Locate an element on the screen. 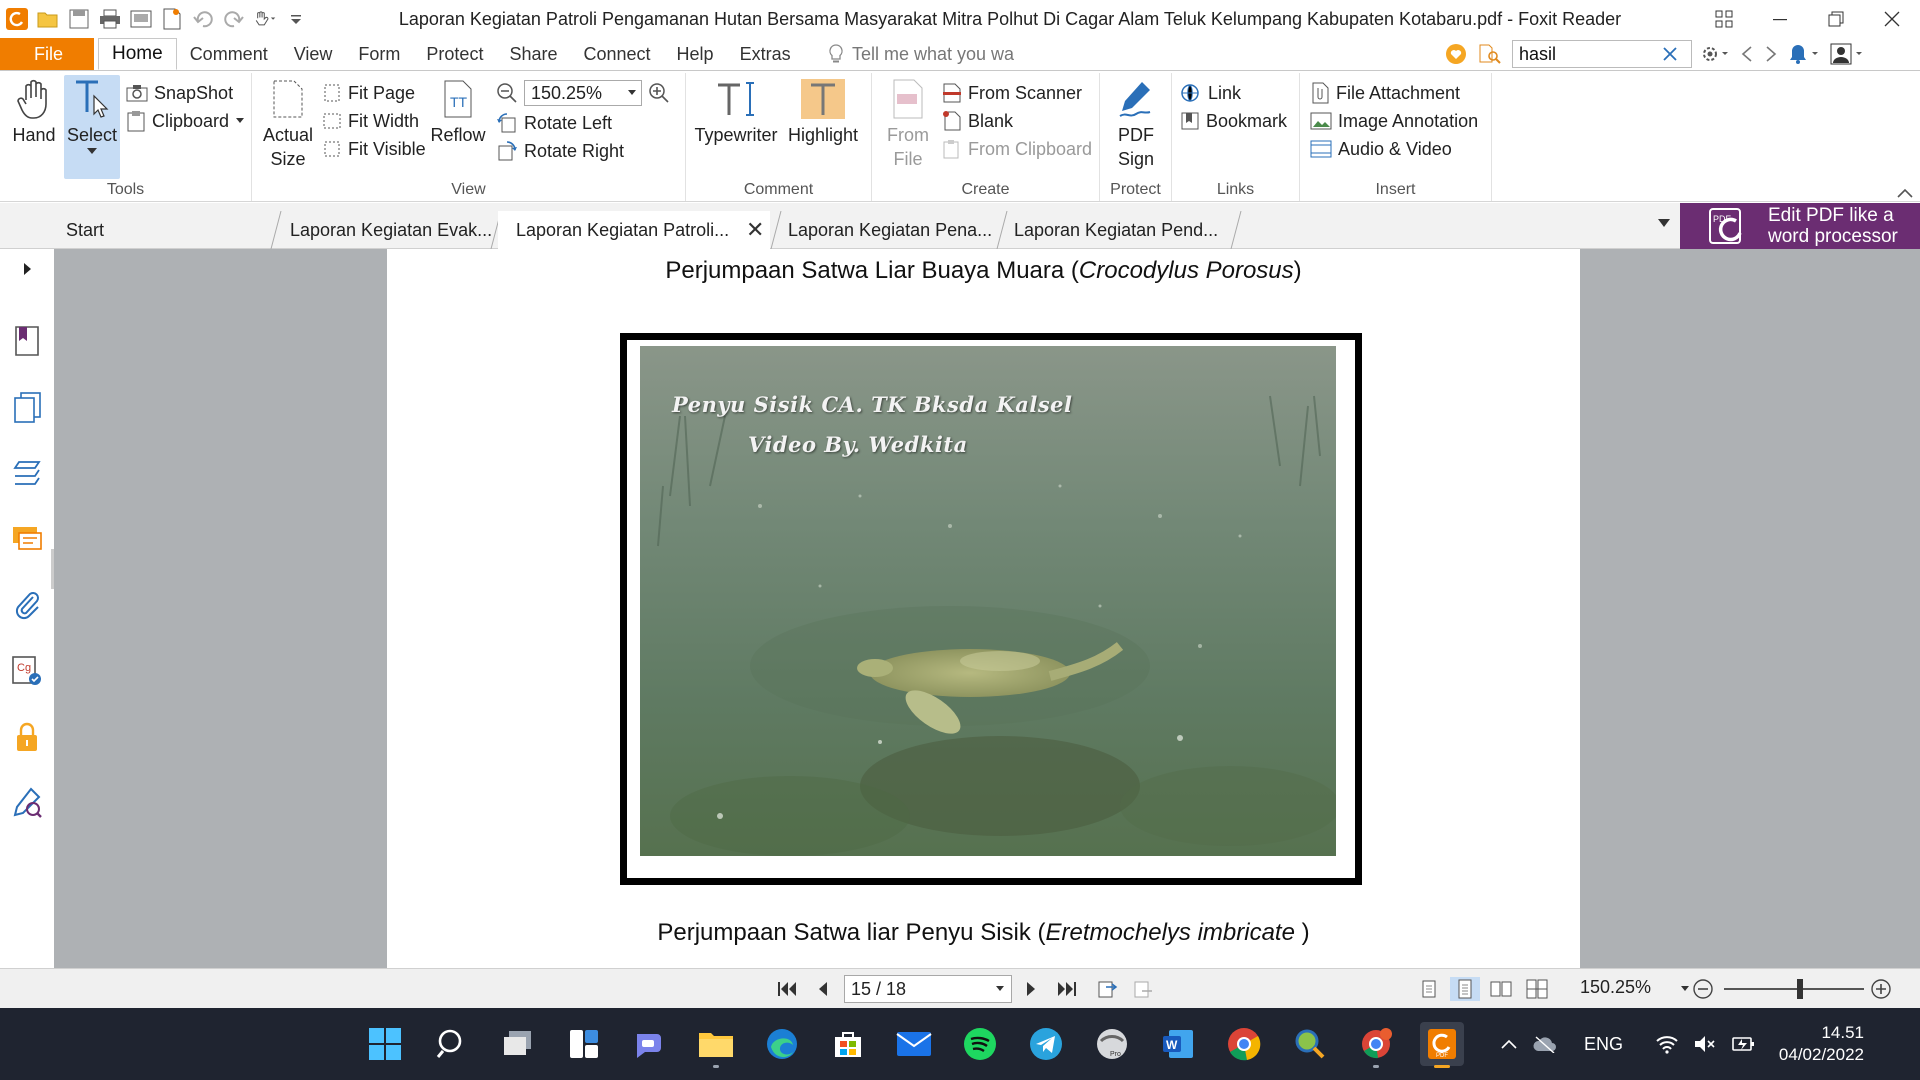  expand-panel-icon is located at coordinates (27, 269).